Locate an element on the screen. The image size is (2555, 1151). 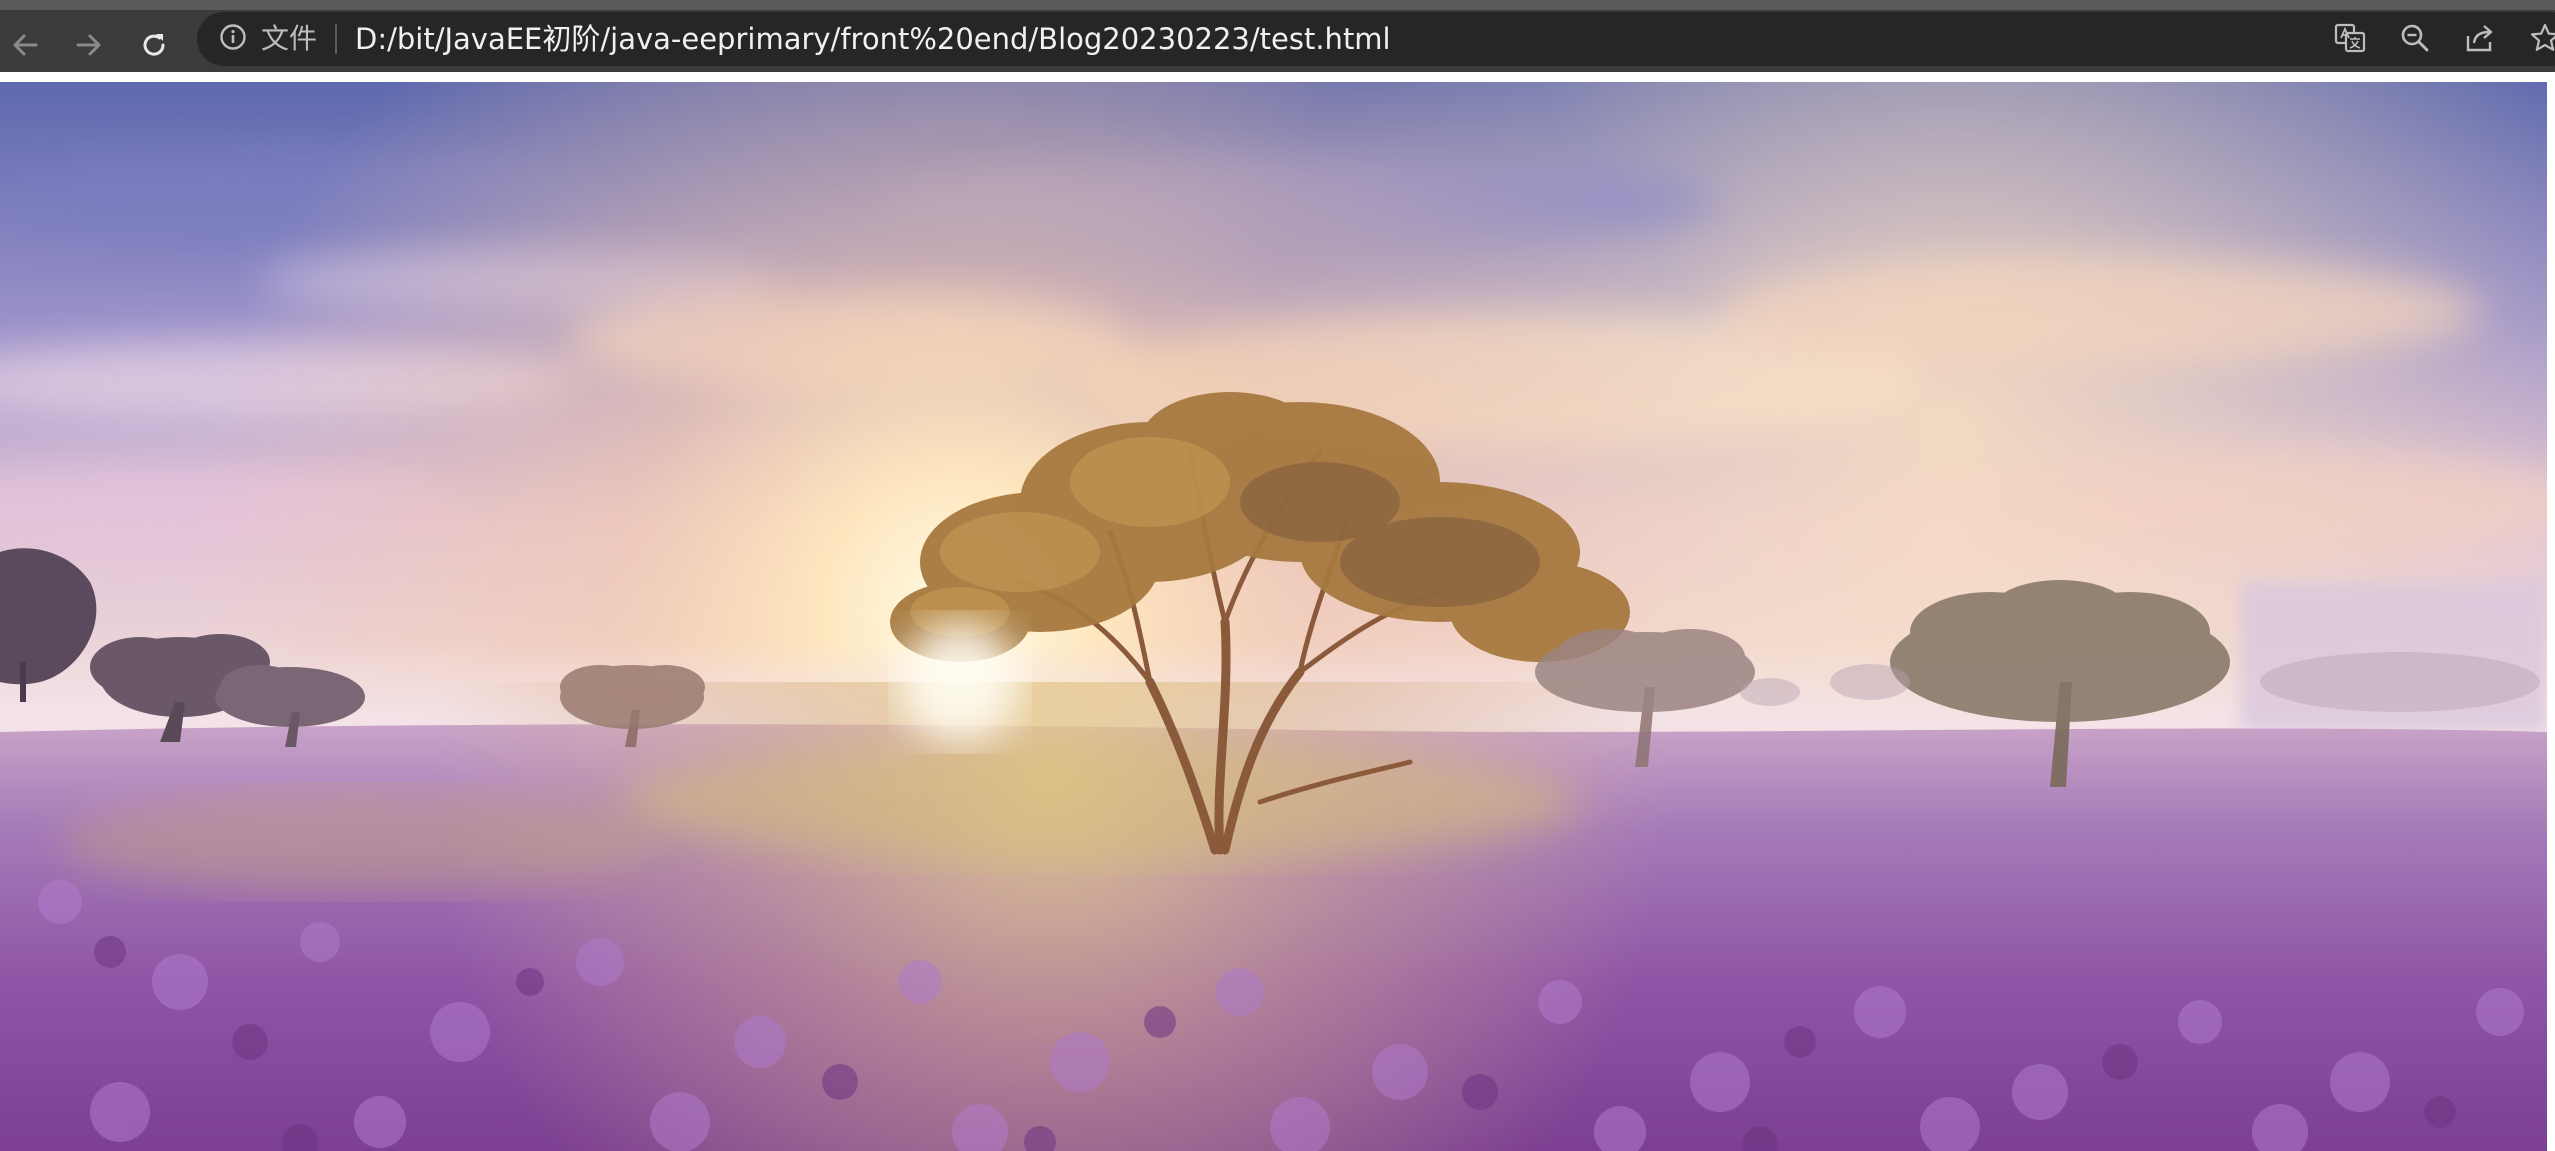
share-button is located at coordinates (2480, 40).